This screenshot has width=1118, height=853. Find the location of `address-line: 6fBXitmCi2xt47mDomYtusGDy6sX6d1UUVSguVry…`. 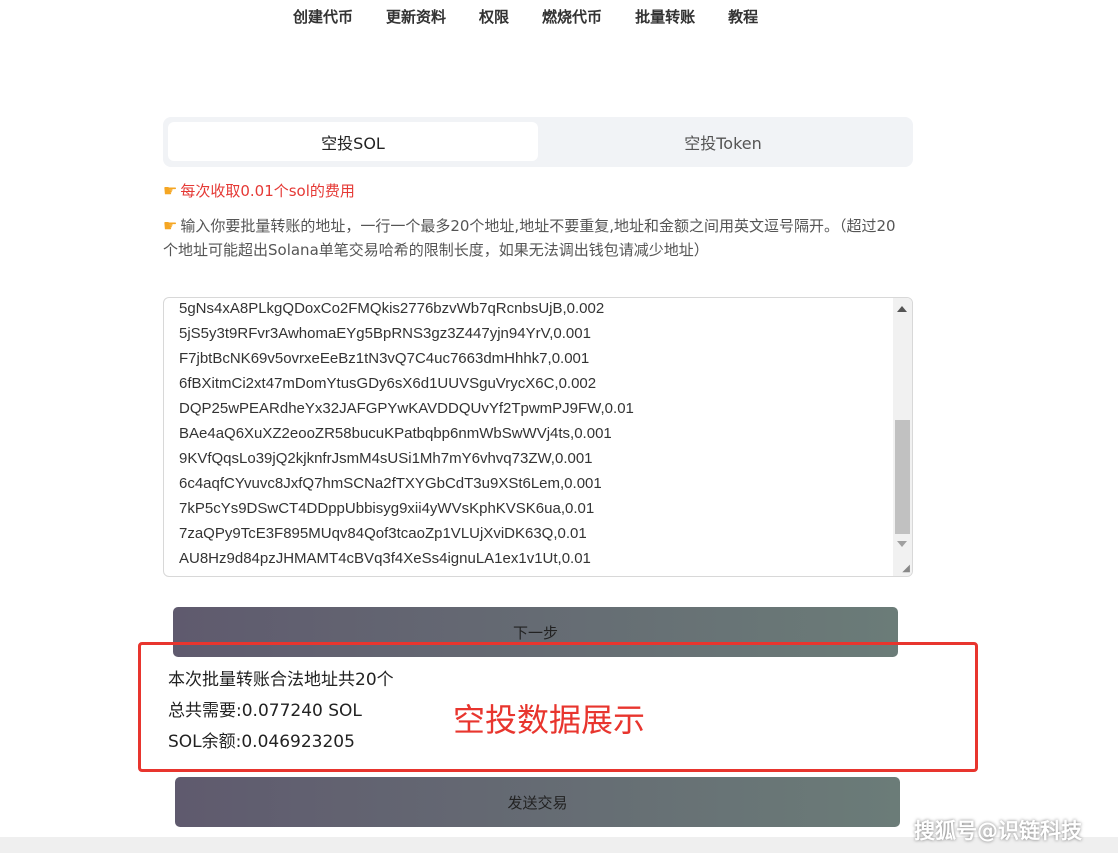

address-line: 6fBXitmCi2xt47mDomYtusGDy6sX6d1UUVSguVry… is located at coordinates (388, 383).